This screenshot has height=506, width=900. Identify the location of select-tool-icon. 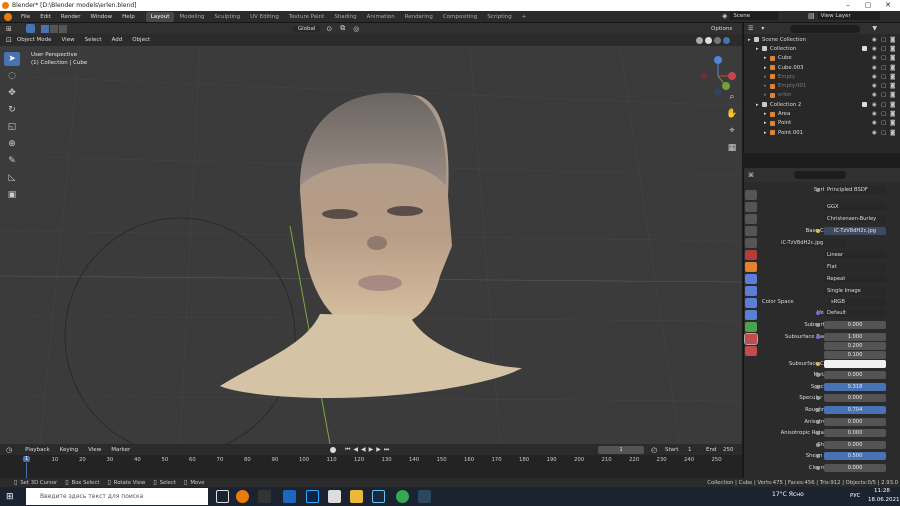
(30, 28).